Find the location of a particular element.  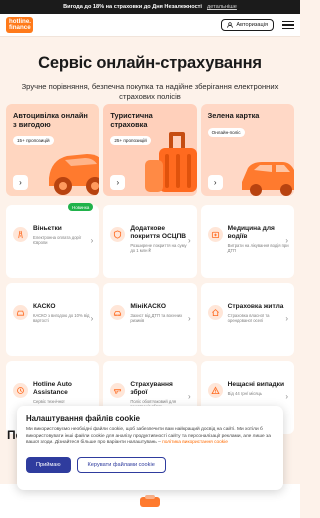

road-icon is located at coordinates (20, 234).